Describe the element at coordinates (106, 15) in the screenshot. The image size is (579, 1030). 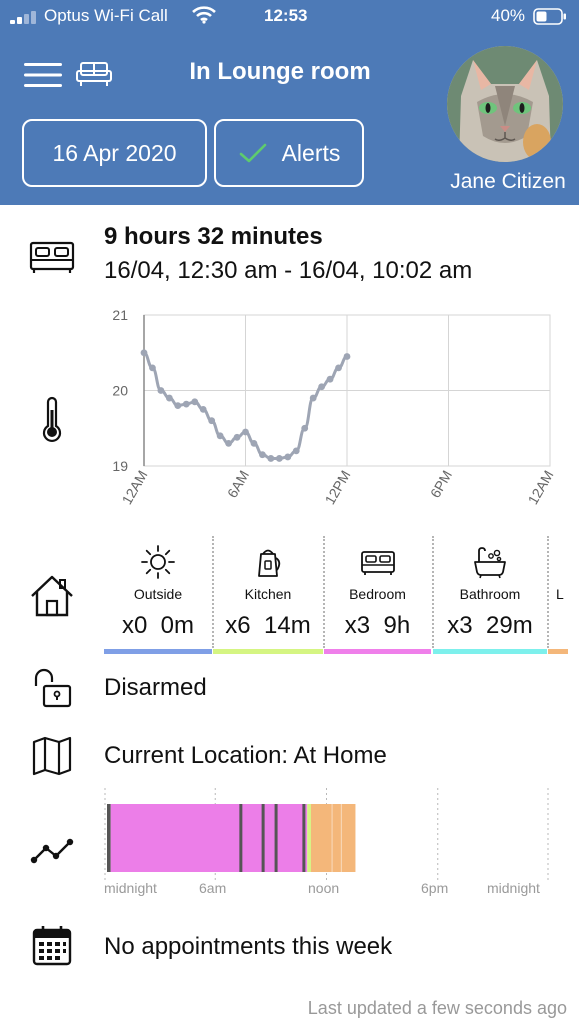
I see `carrier-label: Optus Wi-Fi Call` at that location.